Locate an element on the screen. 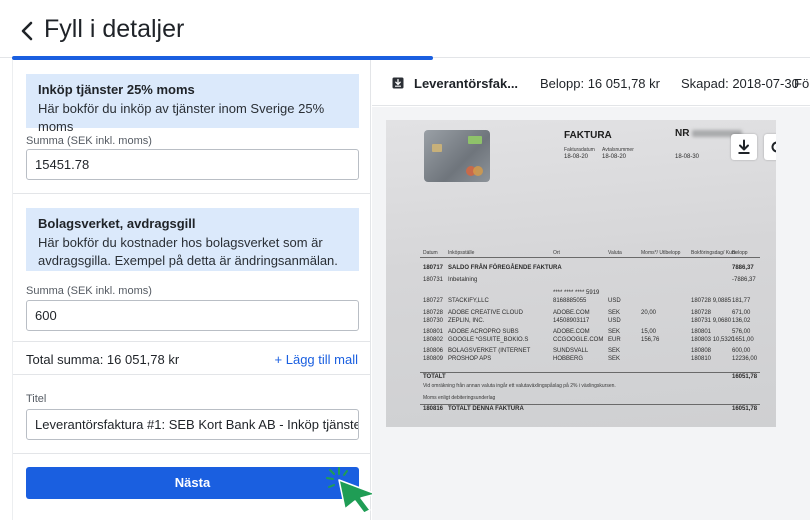 The width and height of the screenshot is (810, 520). download-button is located at coordinates (744, 147).